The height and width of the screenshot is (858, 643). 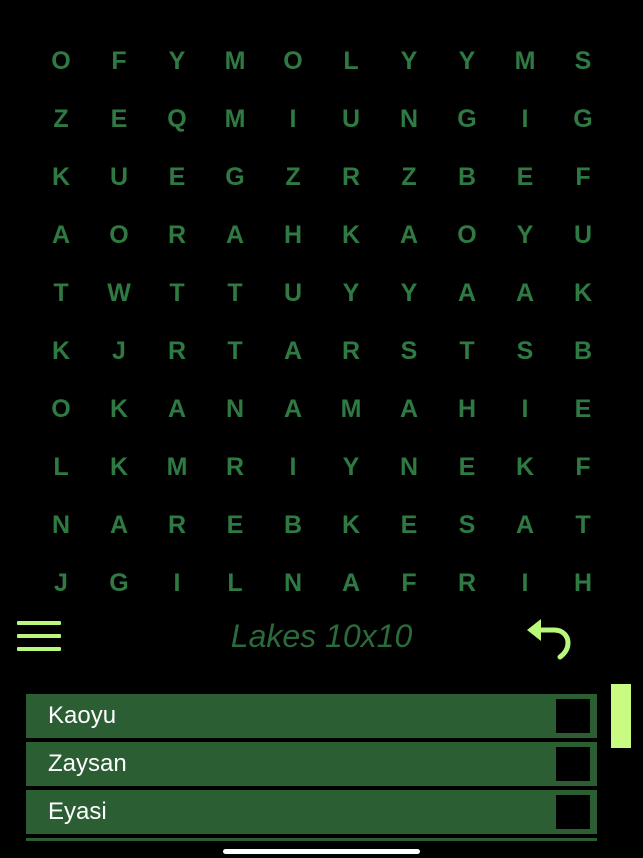 I want to click on word-list-item: Kaoyu, so click(x=311, y=716).